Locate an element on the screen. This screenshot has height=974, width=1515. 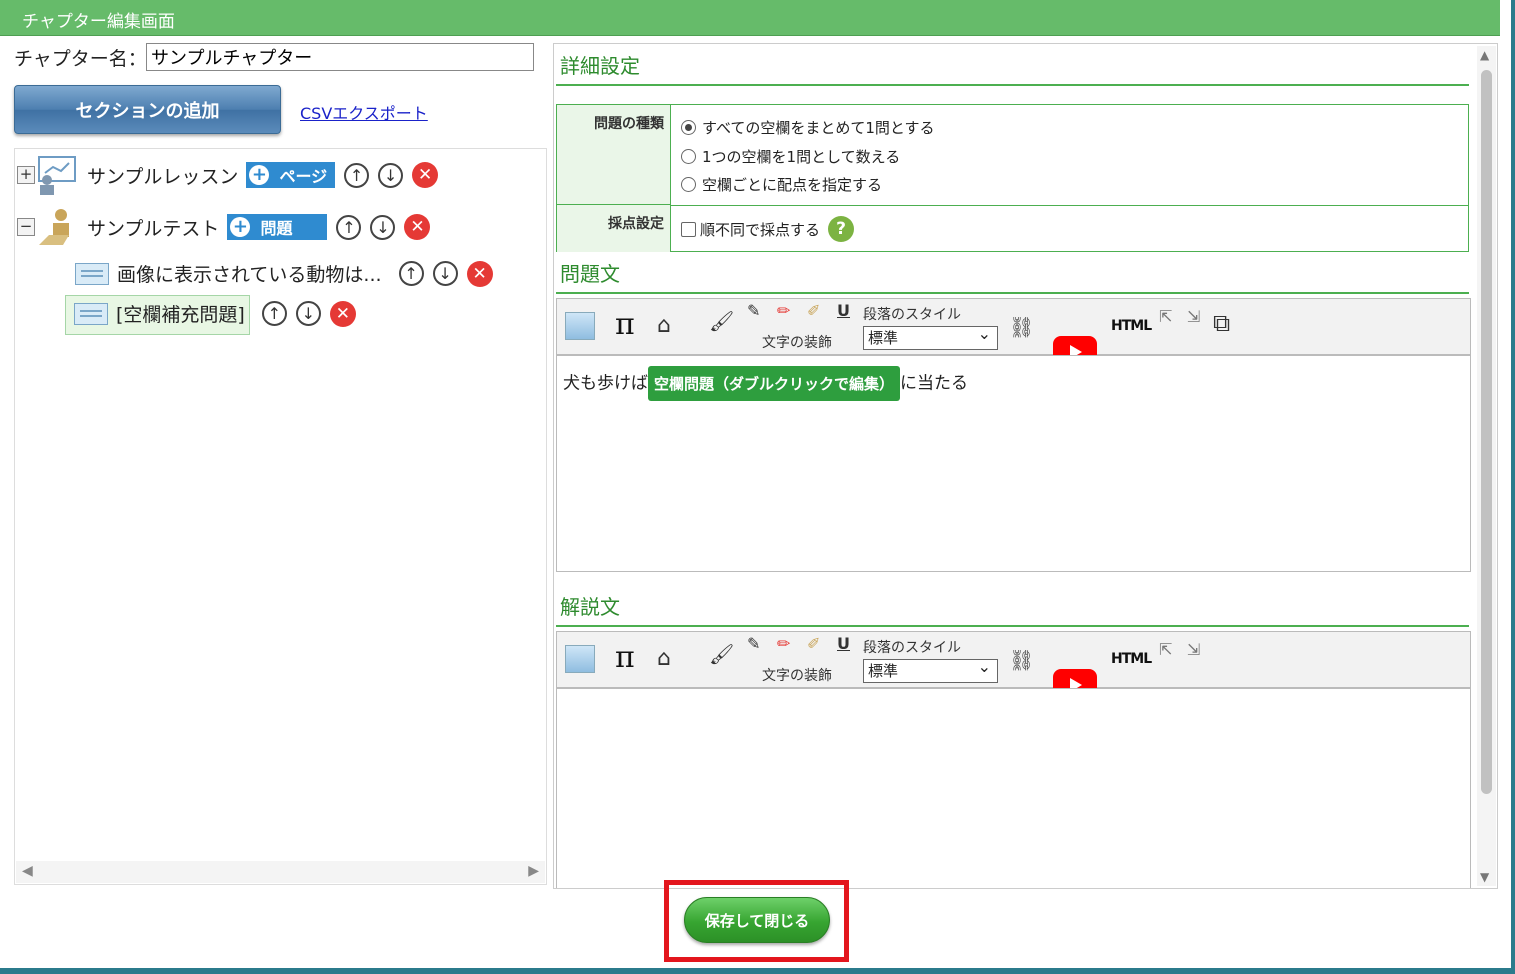
add-section-button: セクションの追加 is located at coordinates (147, 109).